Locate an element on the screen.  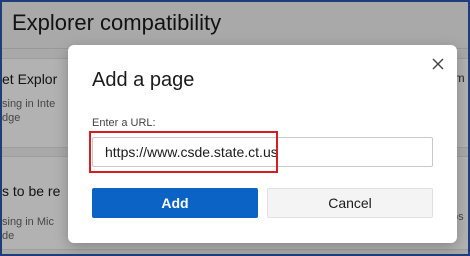
dialog-title: Add a page is located at coordinates (143, 80).